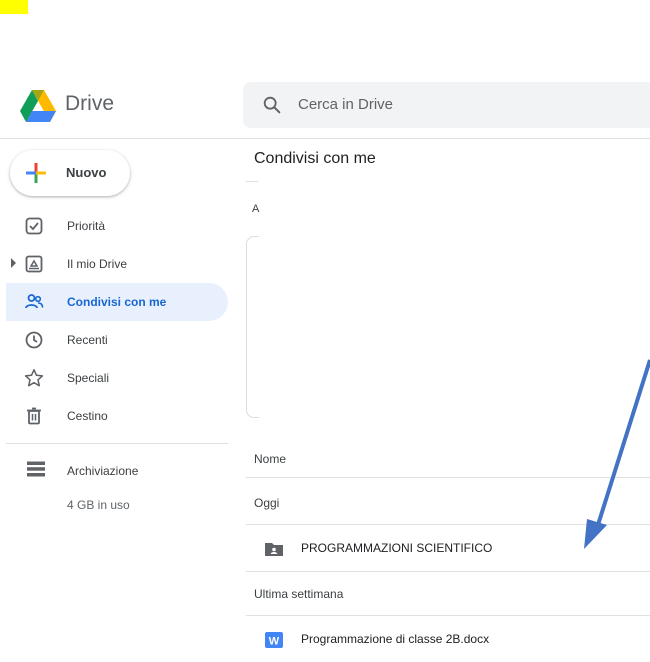 The width and height of the screenshot is (650, 662). I want to click on star-icon, so click(34, 378).